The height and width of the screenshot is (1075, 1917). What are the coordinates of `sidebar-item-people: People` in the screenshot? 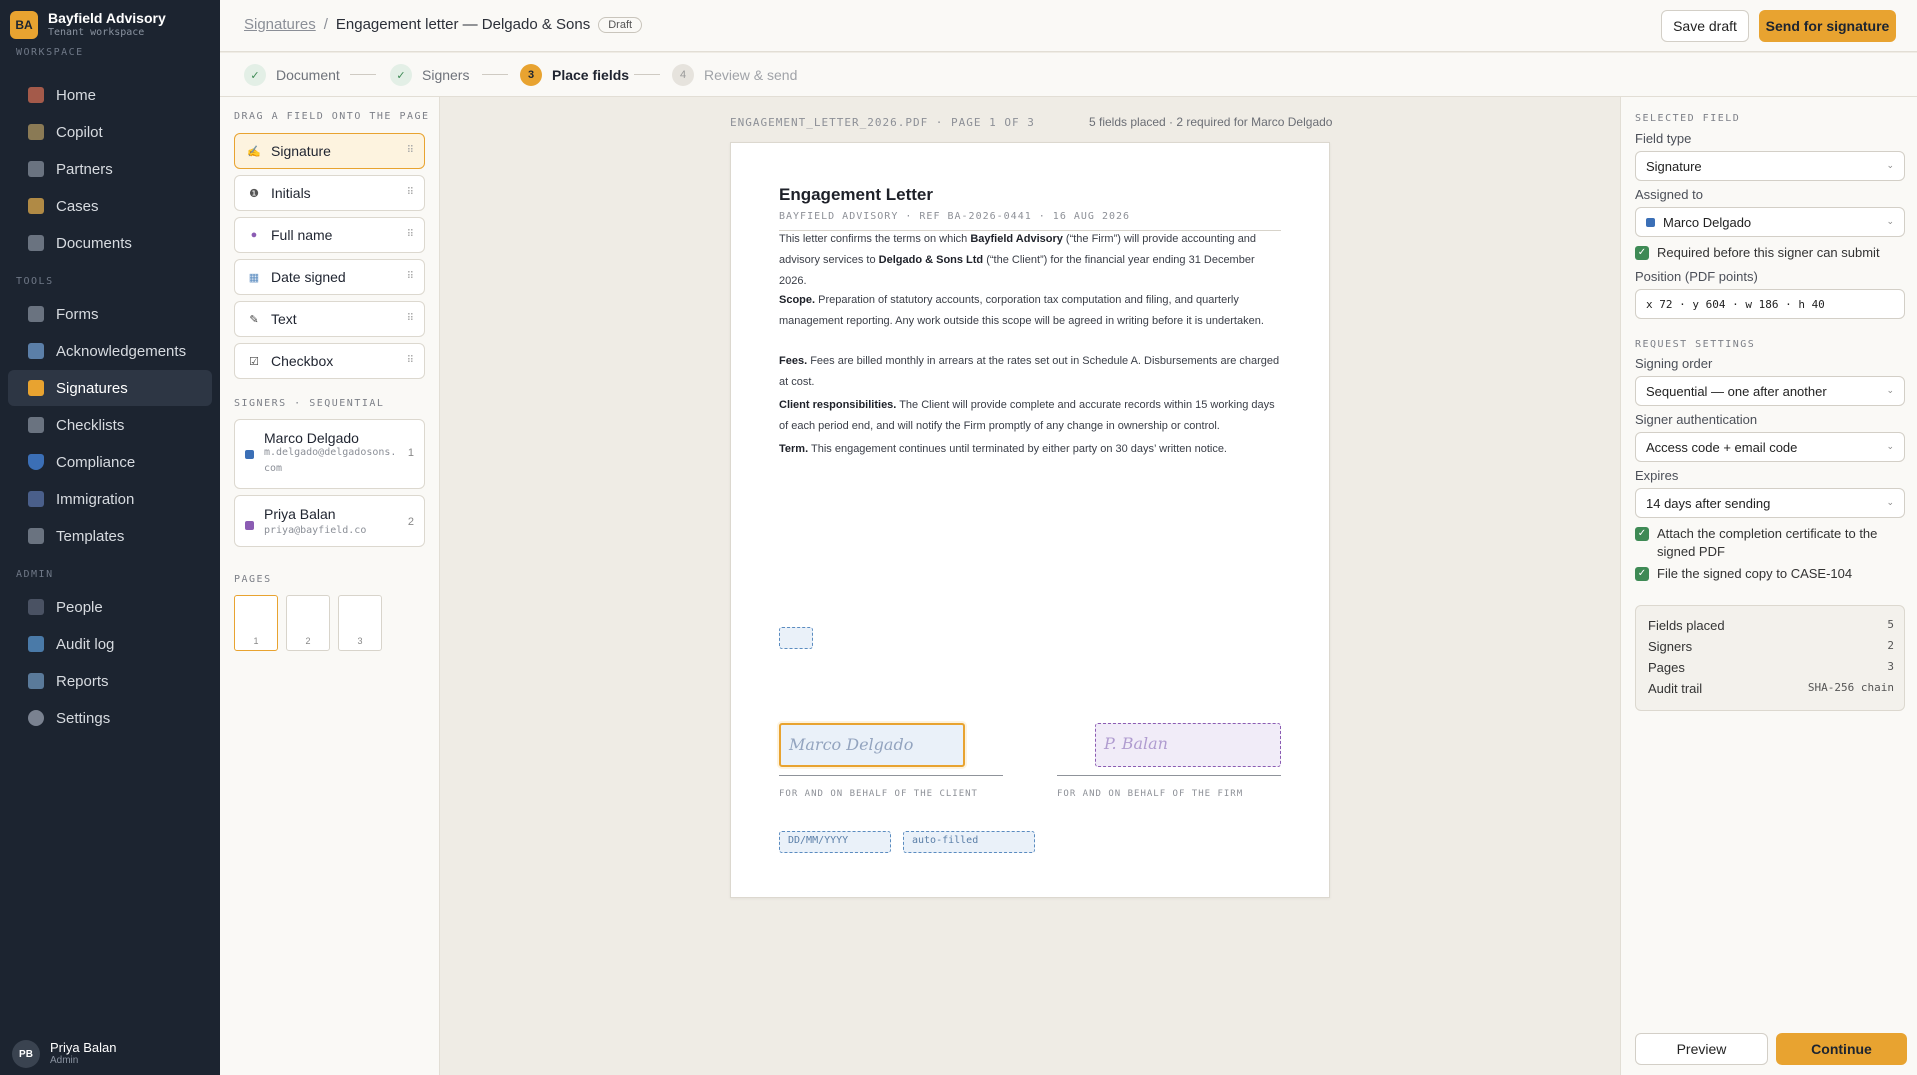 It's located at (110, 607).